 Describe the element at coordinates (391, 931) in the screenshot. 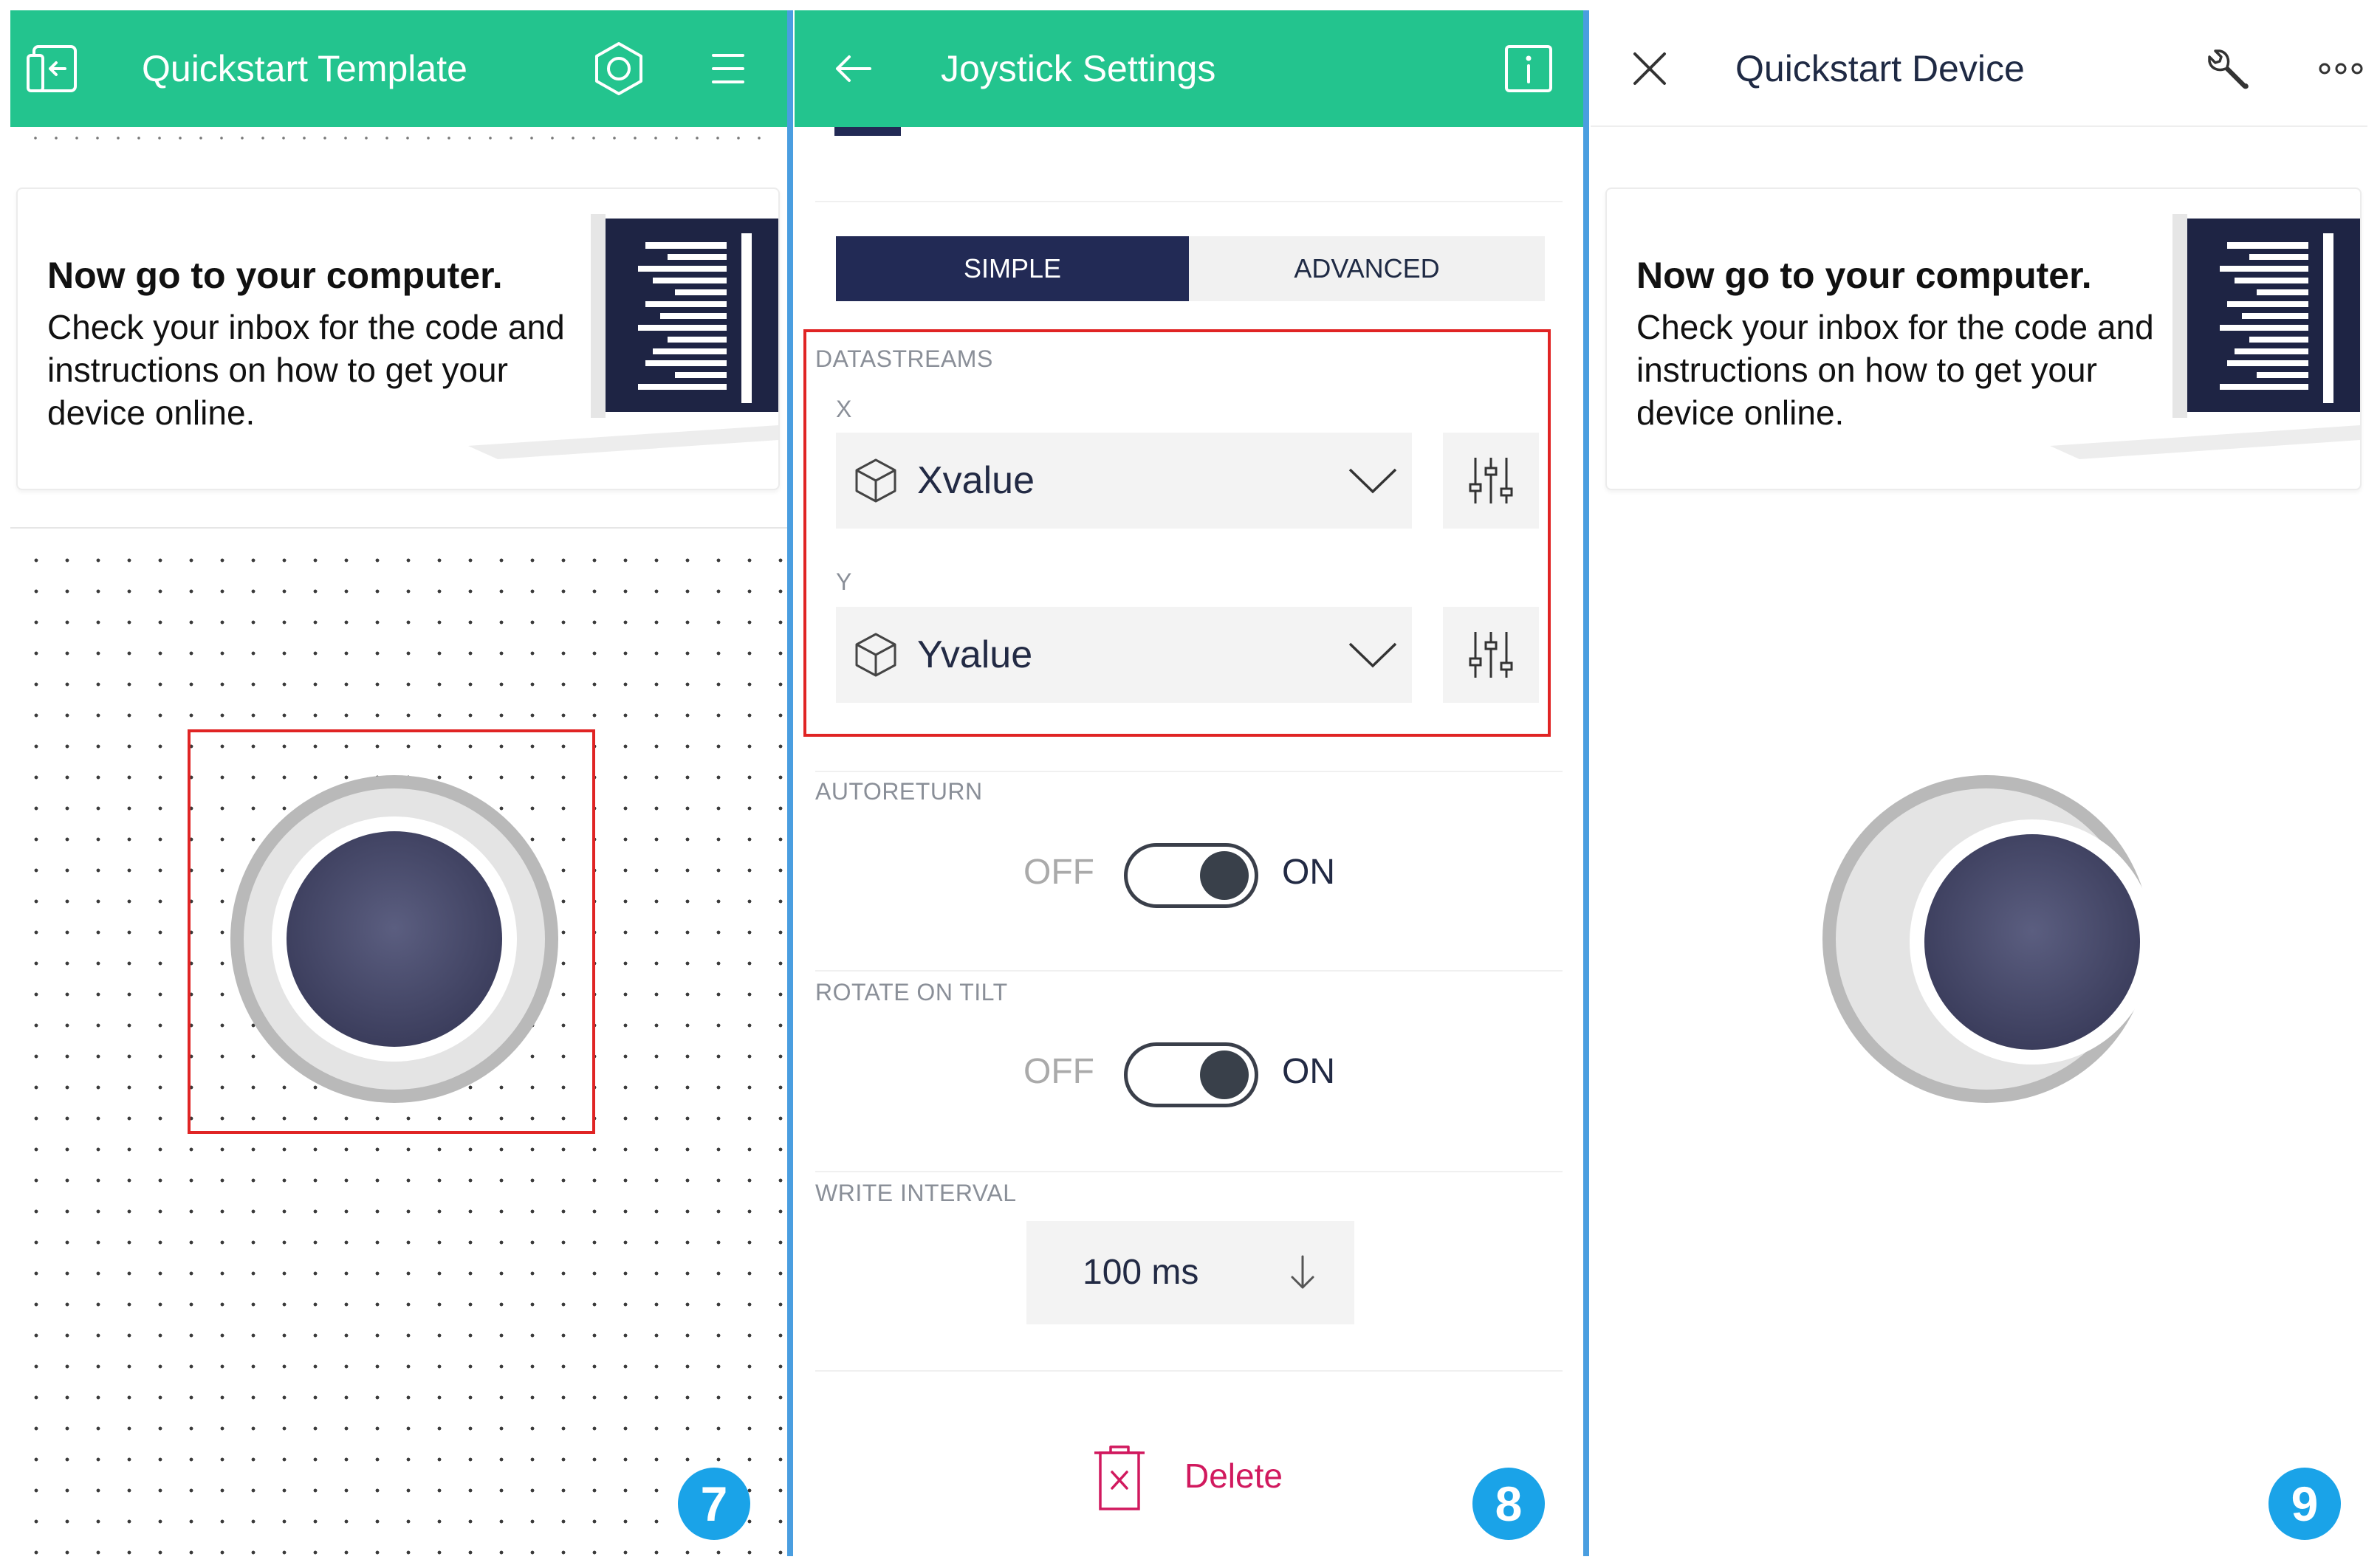

I see `joystick-highlight` at that location.